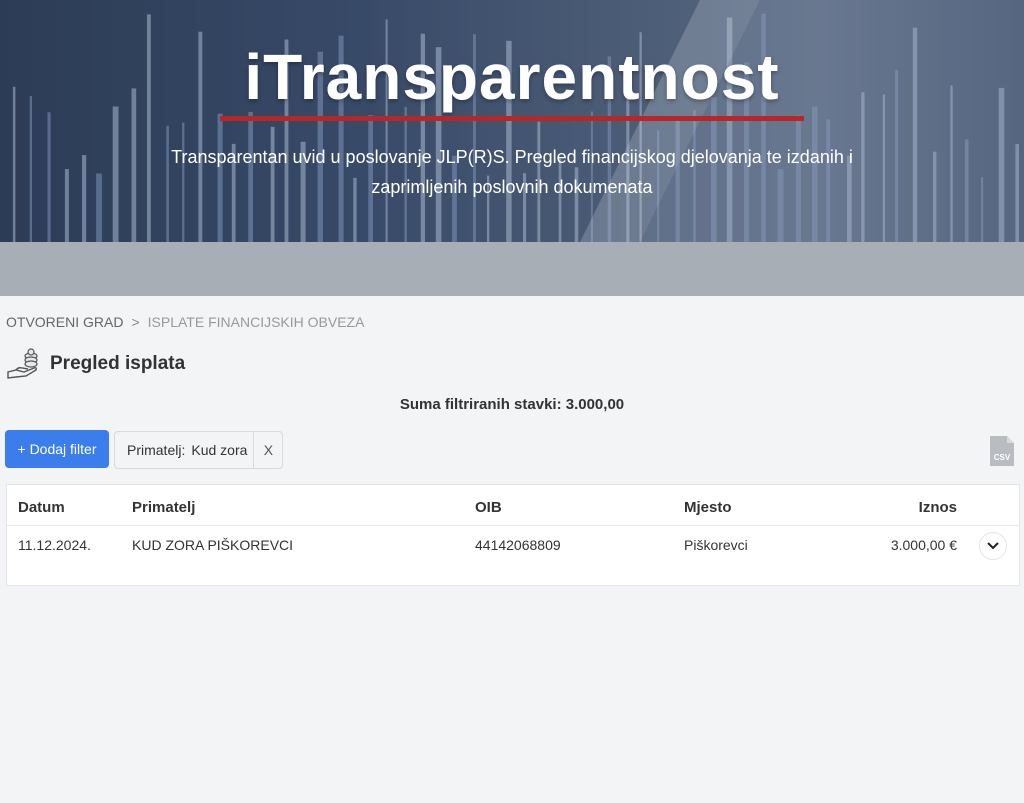  I want to click on page-title: Pregled isplata, so click(118, 363).